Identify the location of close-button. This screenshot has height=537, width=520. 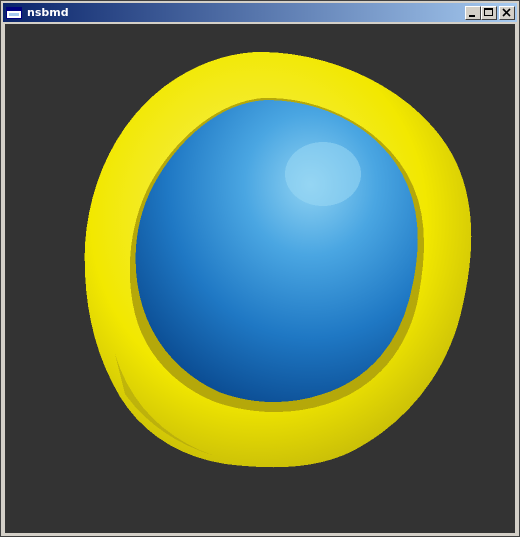
(507, 13).